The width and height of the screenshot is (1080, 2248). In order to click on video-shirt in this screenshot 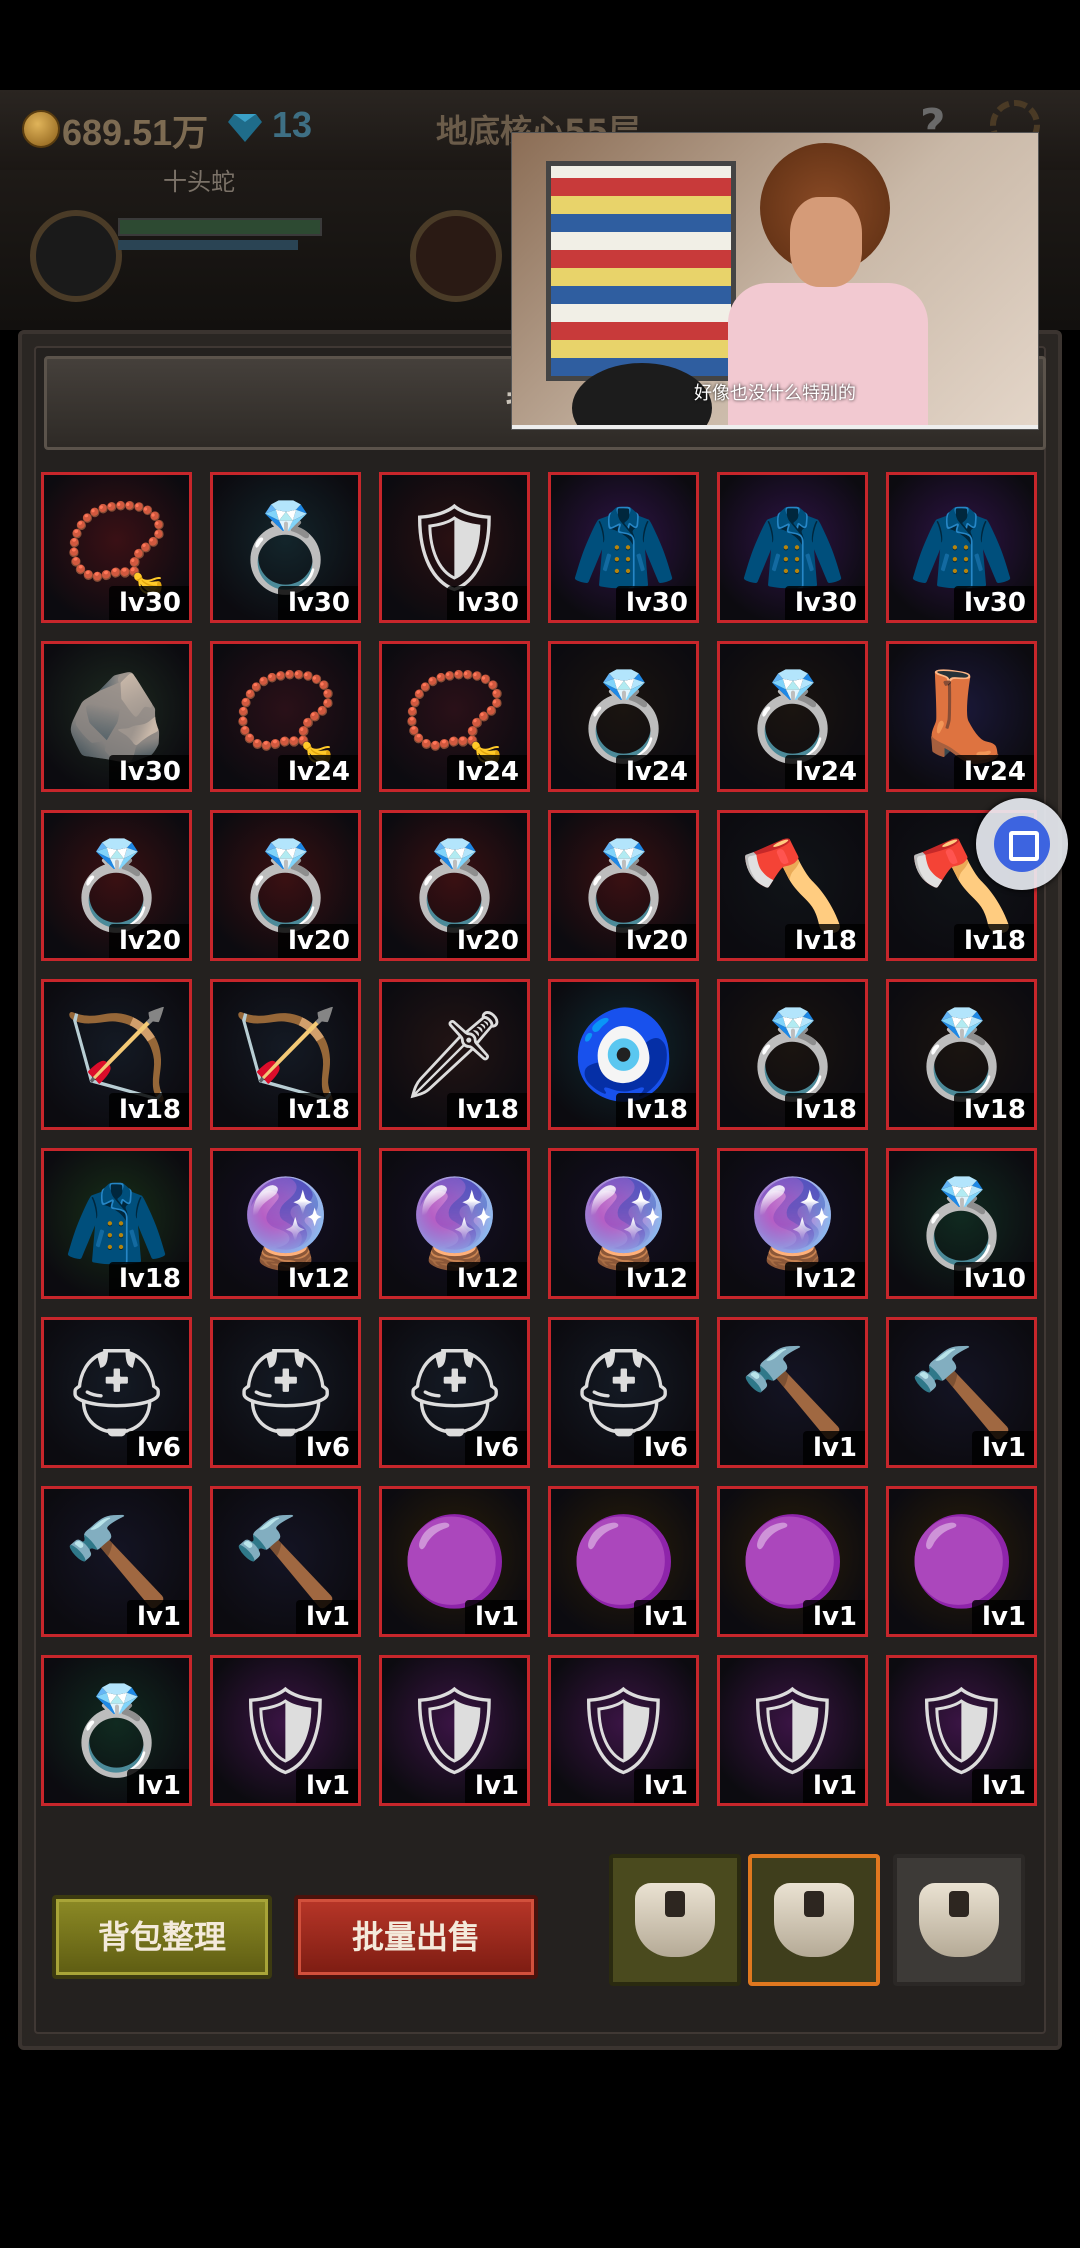, I will do `click(828, 356)`.